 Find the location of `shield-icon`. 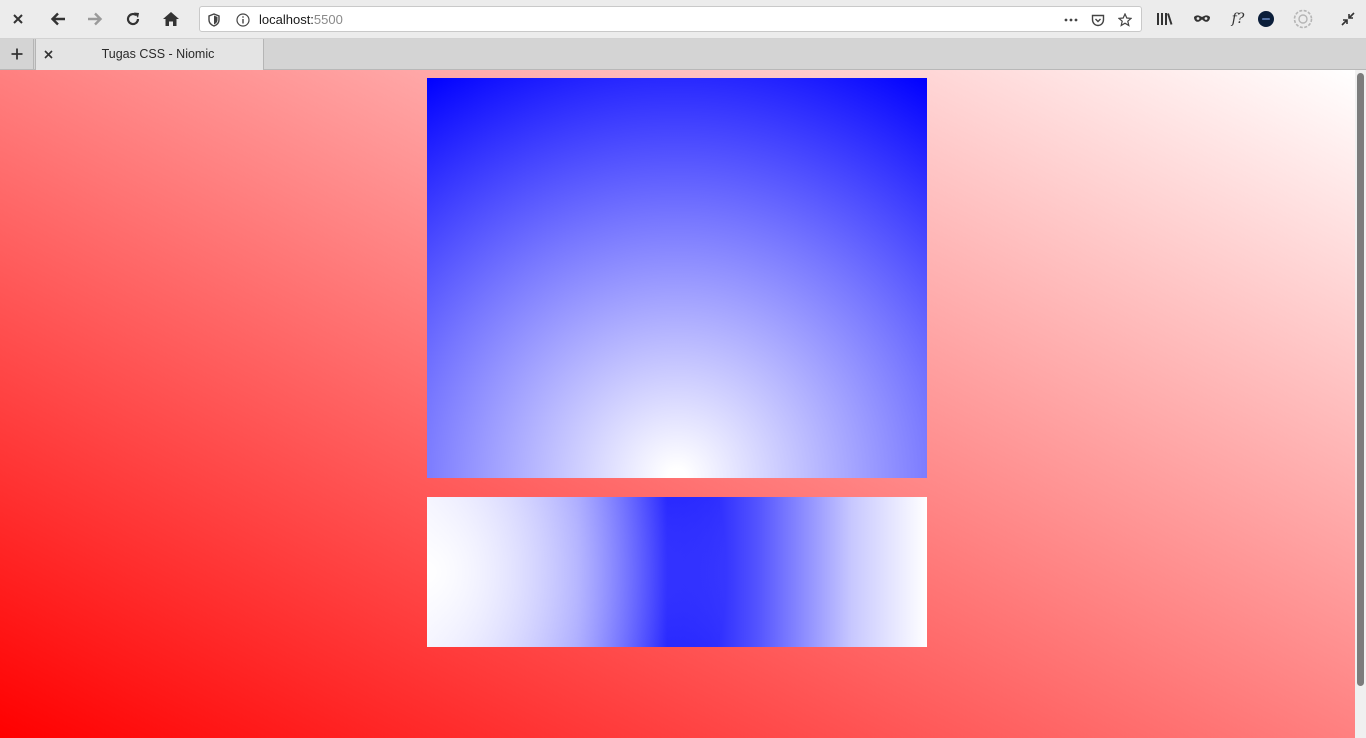

shield-icon is located at coordinates (214, 20).